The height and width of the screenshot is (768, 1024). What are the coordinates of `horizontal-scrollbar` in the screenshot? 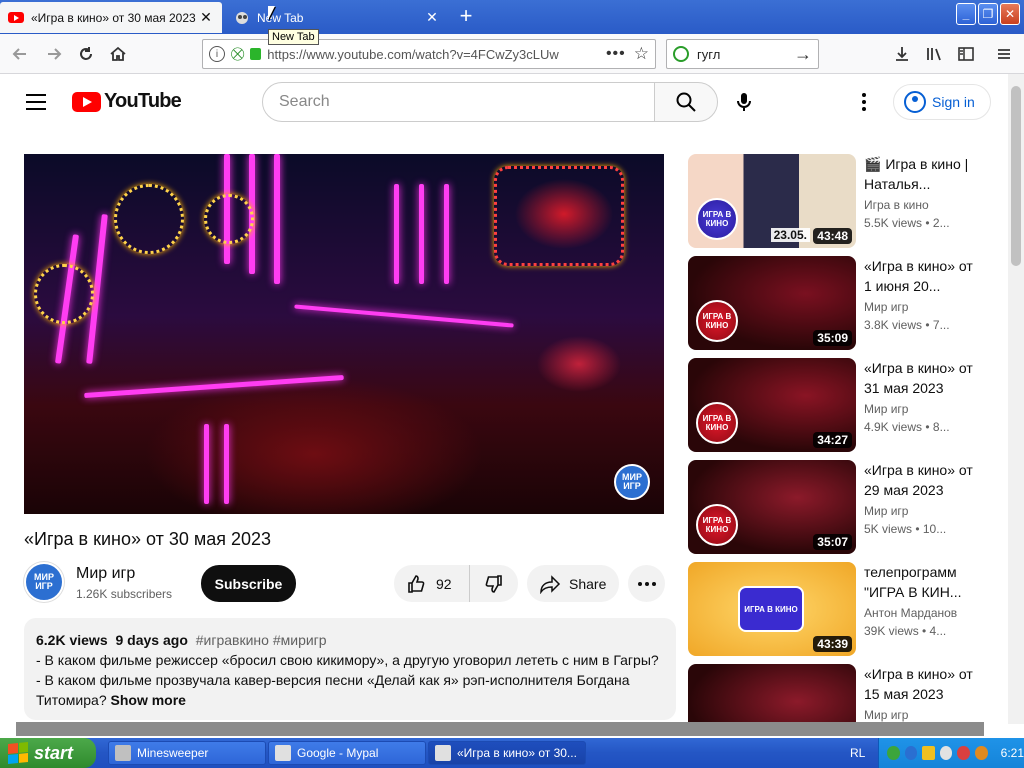 It's located at (504, 729).